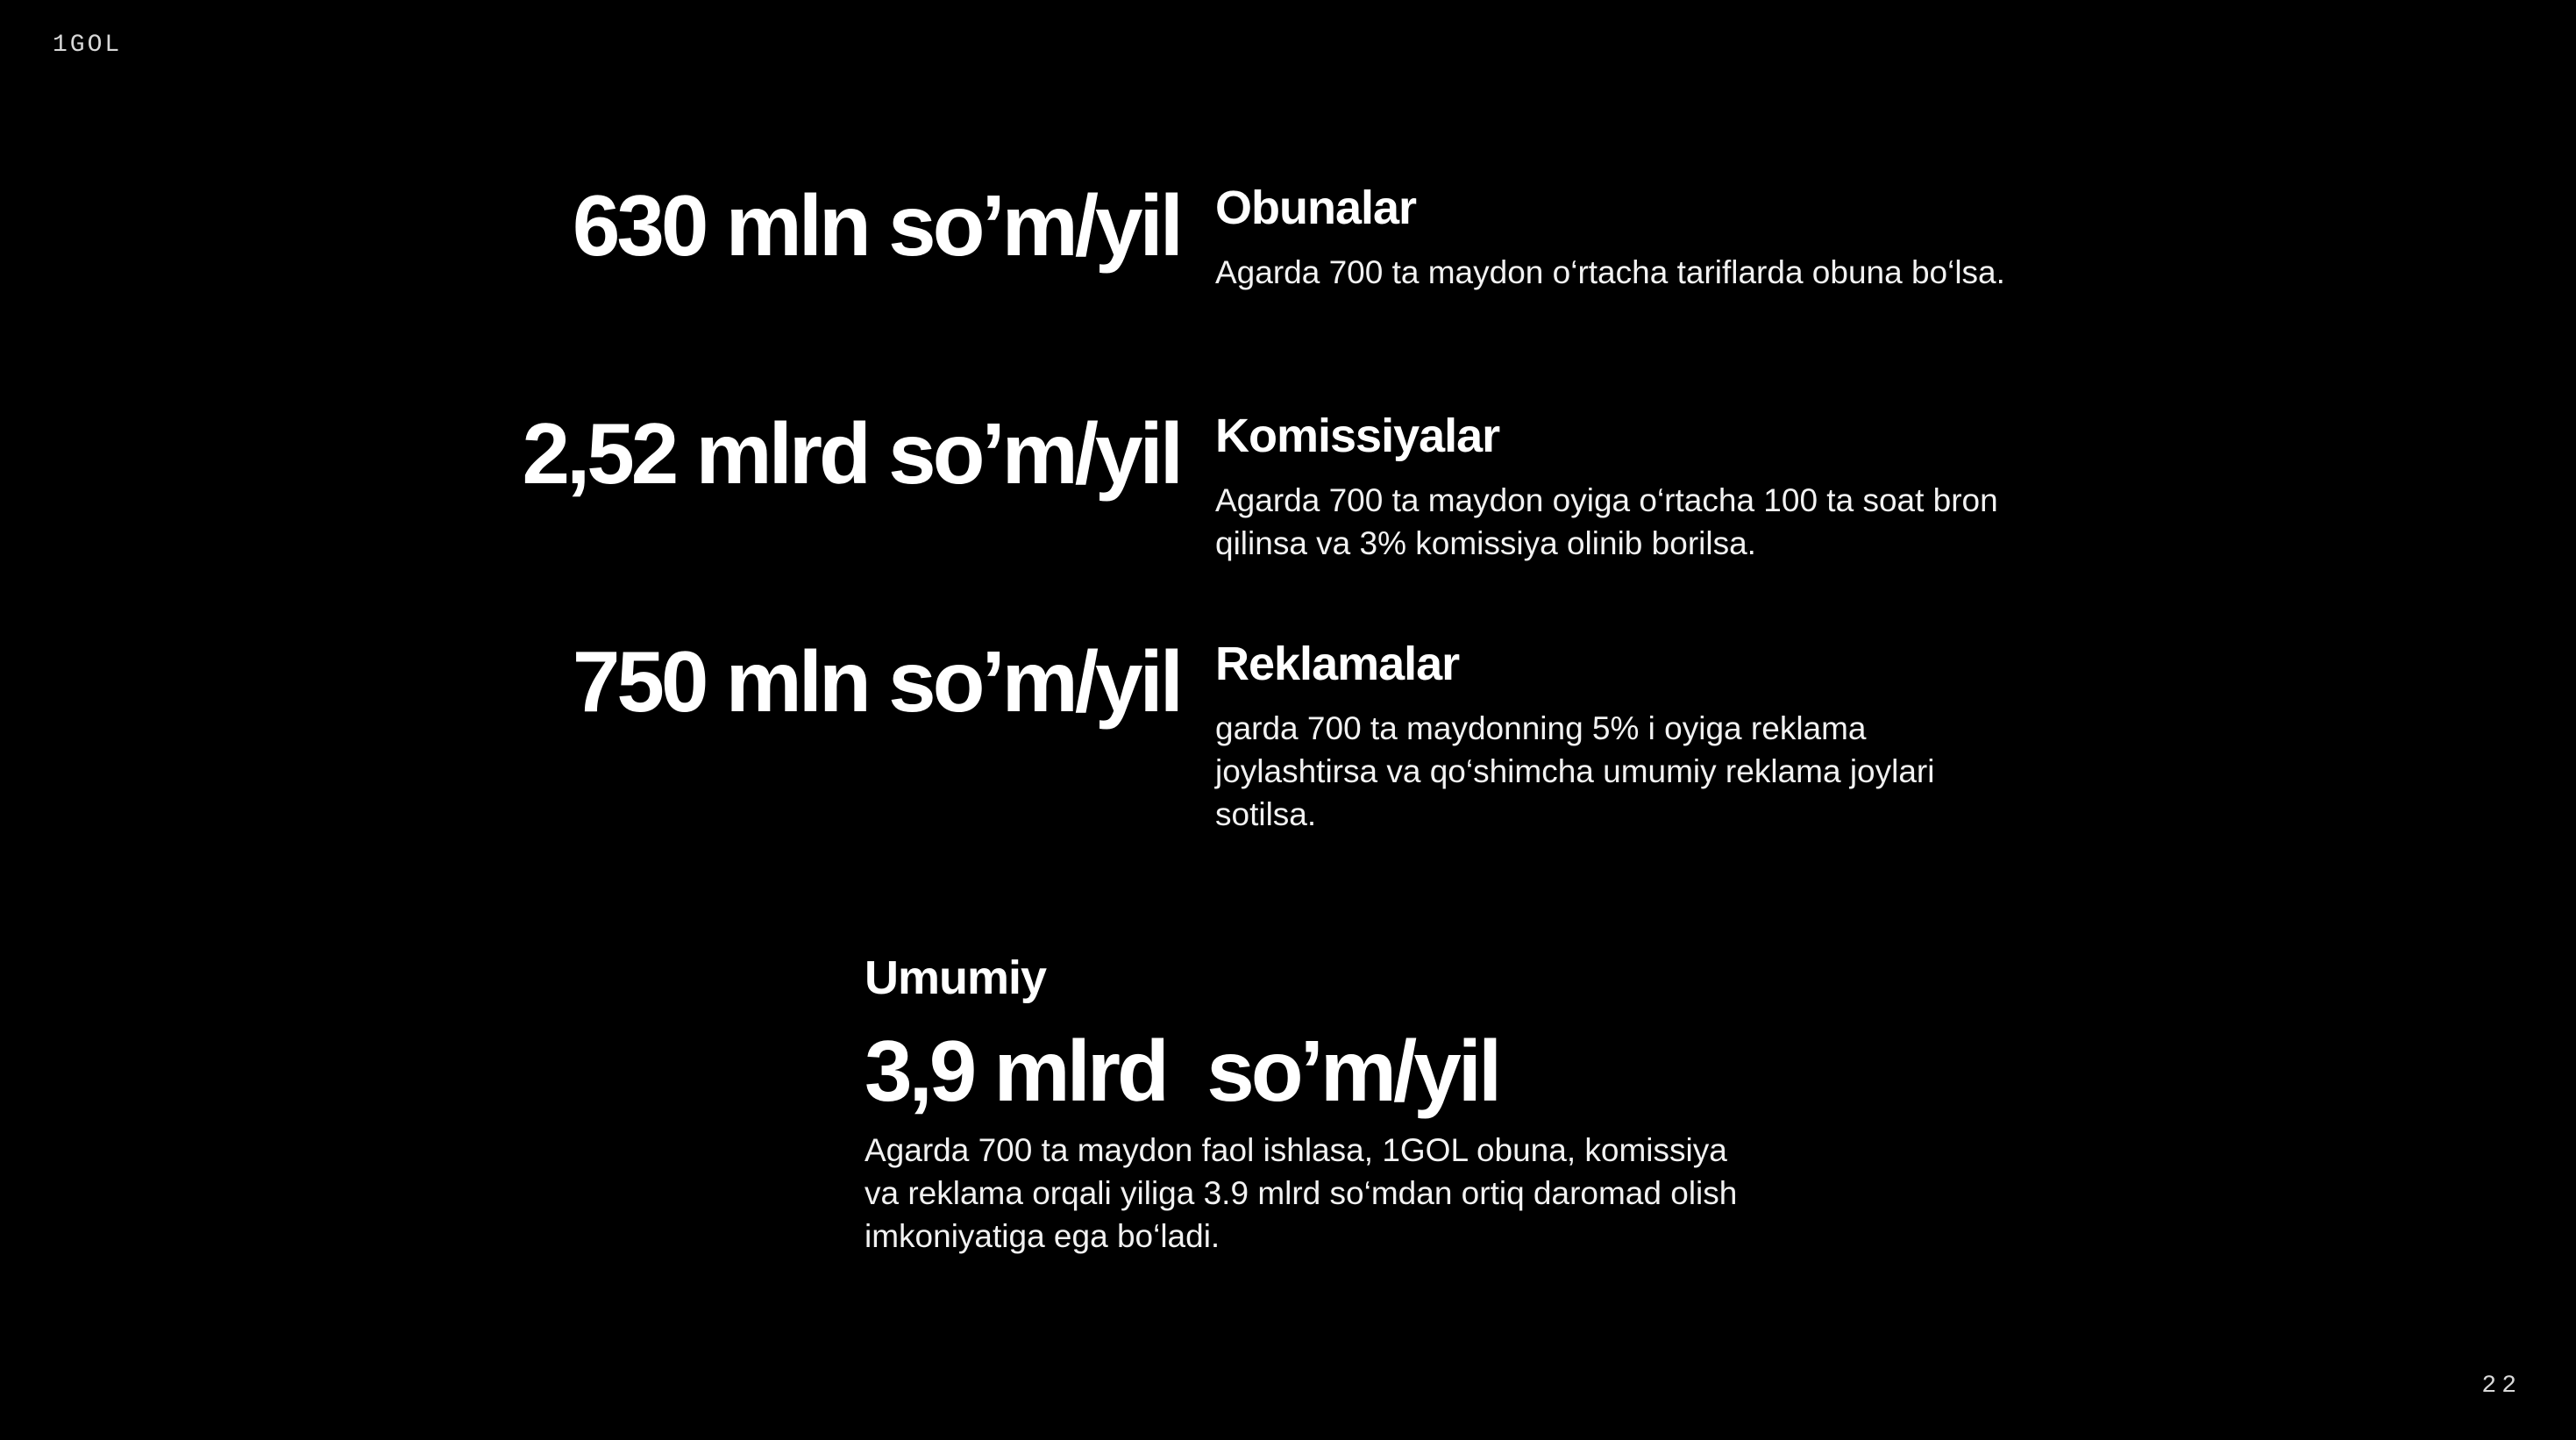 Image resolution: width=2576 pixels, height=1440 pixels. What do you see at coordinates (2501, 1386) in the screenshot?
I see `page-number: 22` at bounding box center [2501, 1386].